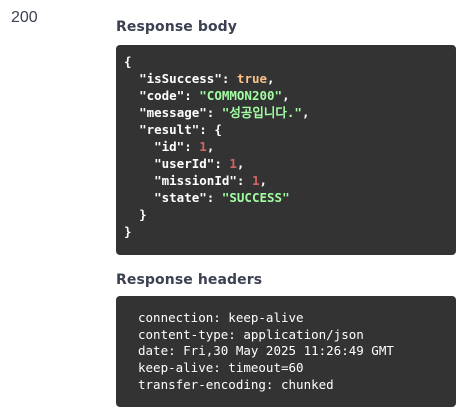 The width and height of the screenshot is (461, 413). I want to click on json-line: "message": "성공입니다.",, so click(290, 112).